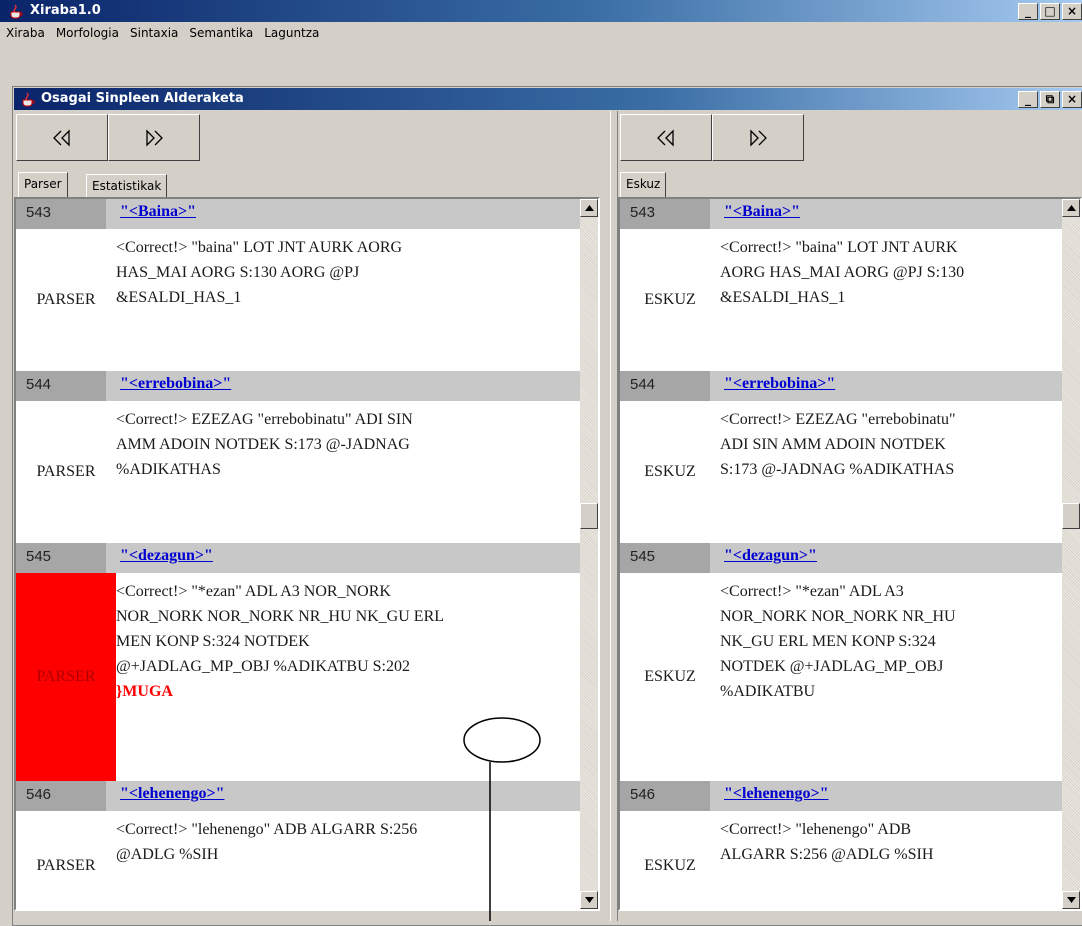 The width and height of the screenshot is (1082, 926). What do you see at coordinates (253, 591) in the screenshot?
I see `analysis-line: <Correct!> "*ezan" ADL A3 NOR_NORK` at bounding box center [253, 591].